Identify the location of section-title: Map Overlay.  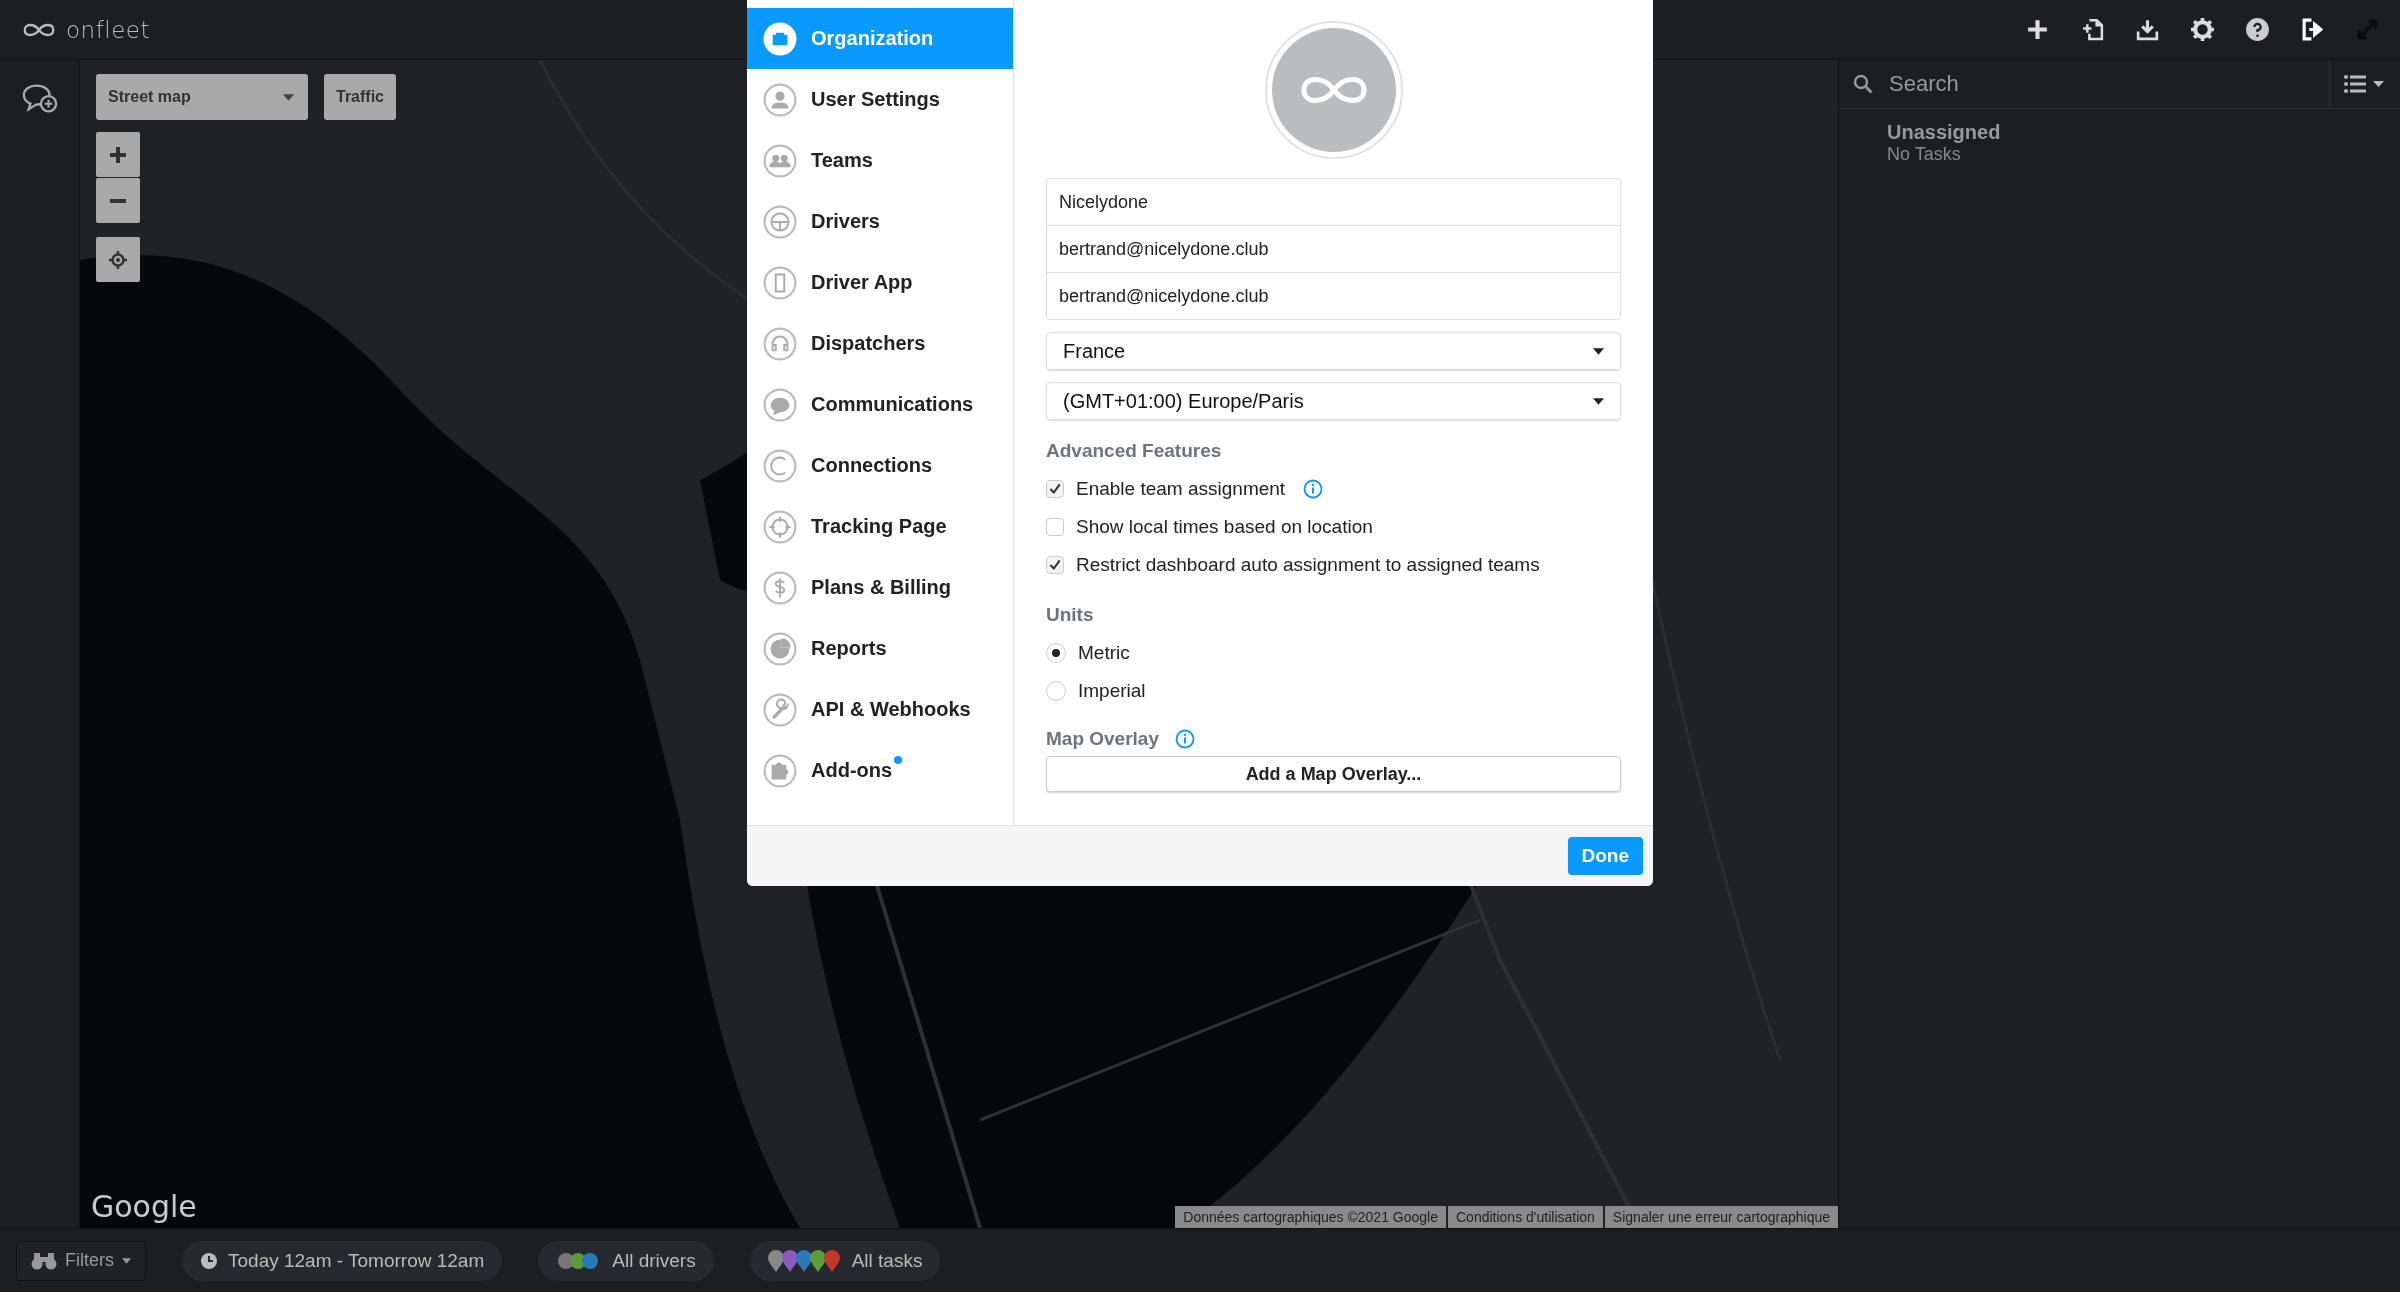
(1102, 739).